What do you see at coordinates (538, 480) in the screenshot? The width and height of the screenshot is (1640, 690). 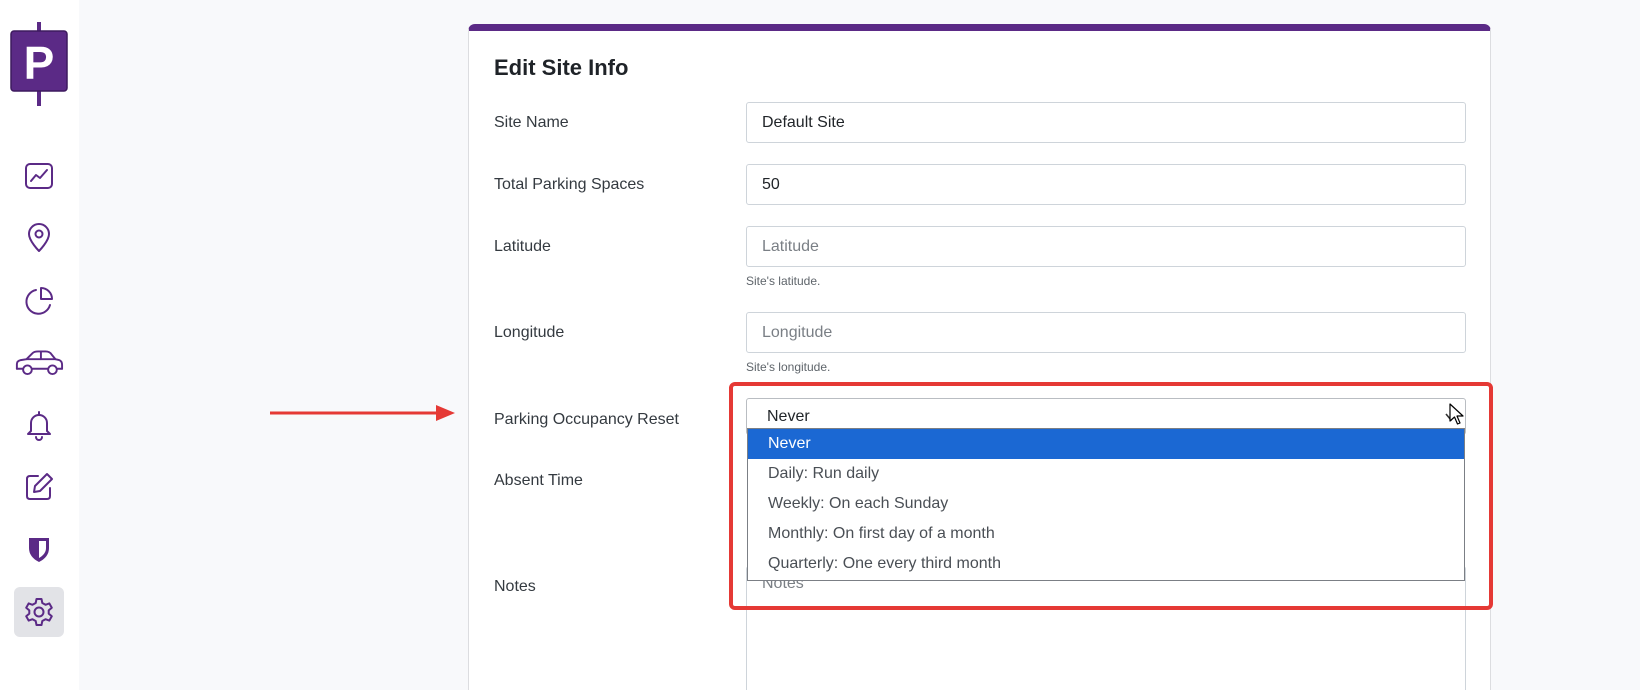 I see `absent-time-label: Absent Time` at bounding box center [538, 480].